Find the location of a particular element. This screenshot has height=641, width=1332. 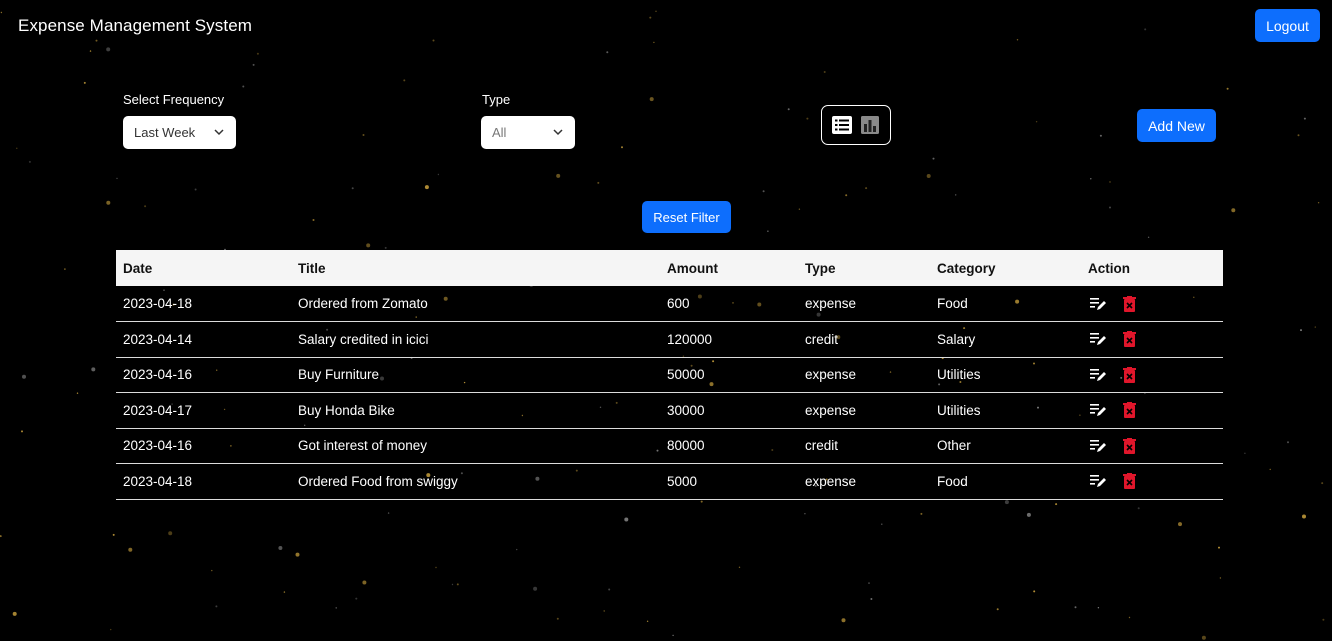

chart-view-button is located at coordinates (870, 125).